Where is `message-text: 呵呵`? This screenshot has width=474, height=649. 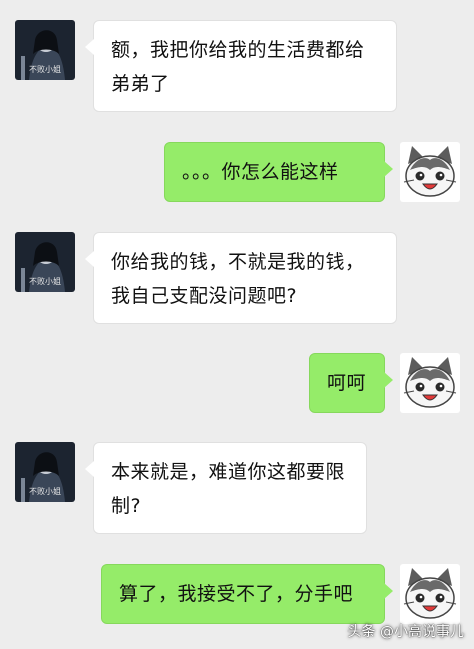 message-text: 呵呵 is located at coordinates (347, 383).